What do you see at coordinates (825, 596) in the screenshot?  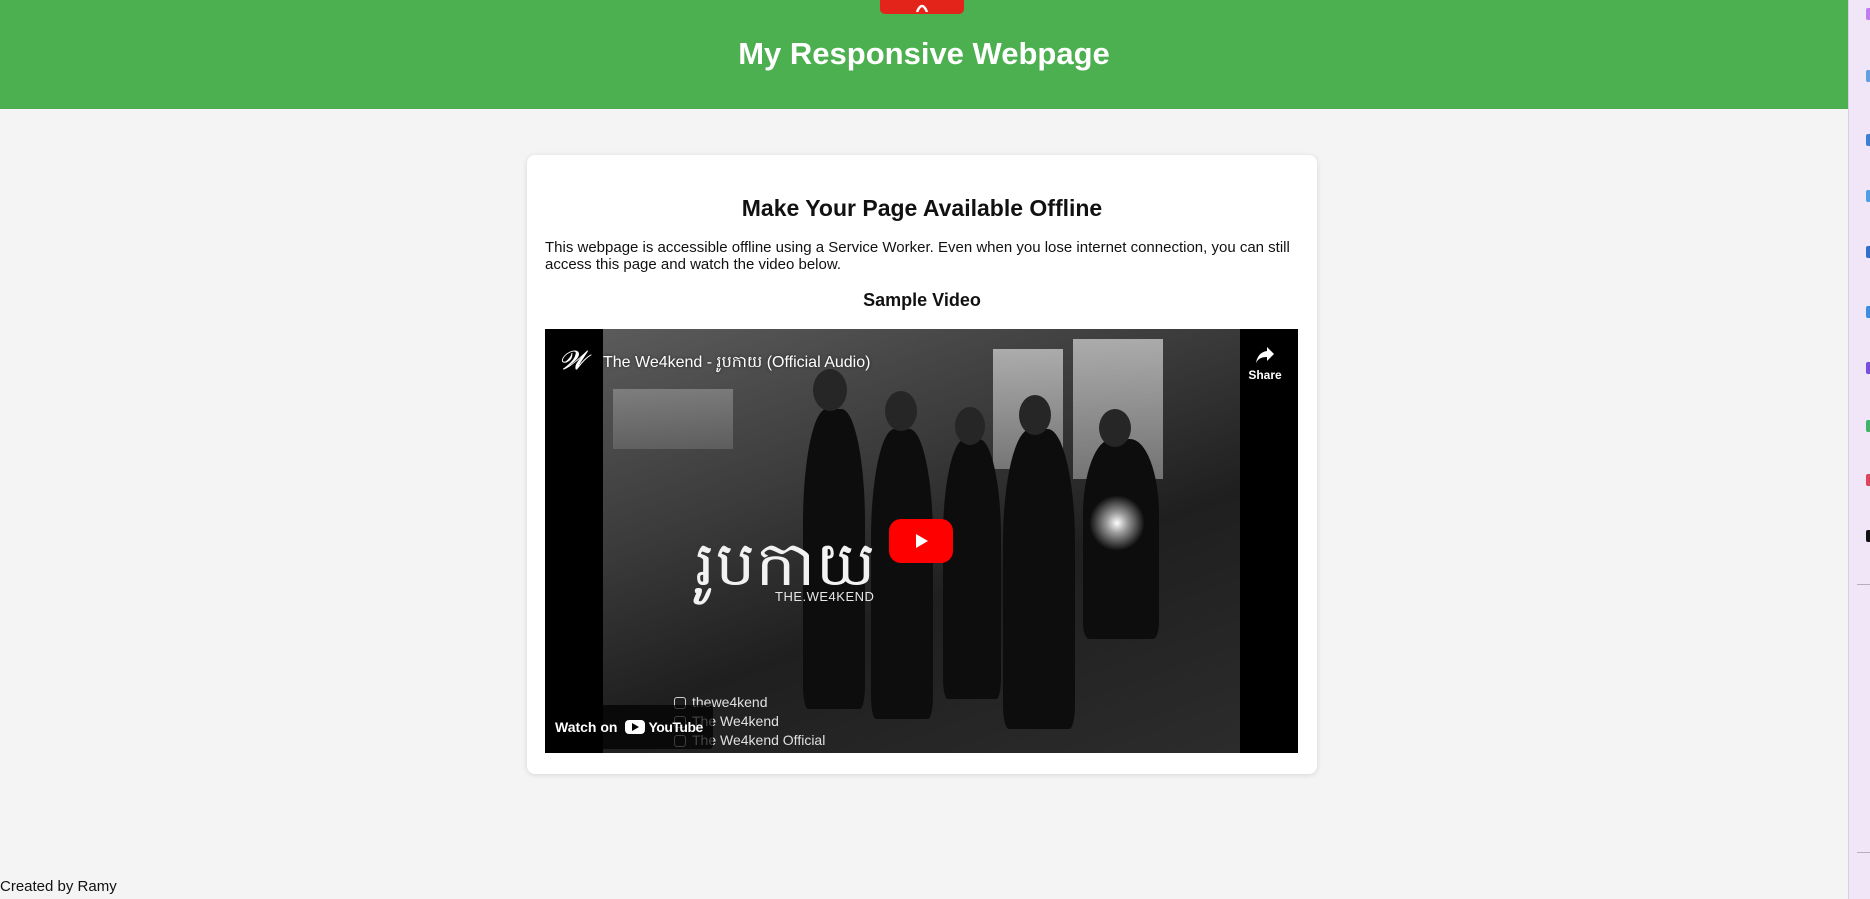 I see `album-art-subtitle: THE.WE4KEND` at bounding box center [825, 596].